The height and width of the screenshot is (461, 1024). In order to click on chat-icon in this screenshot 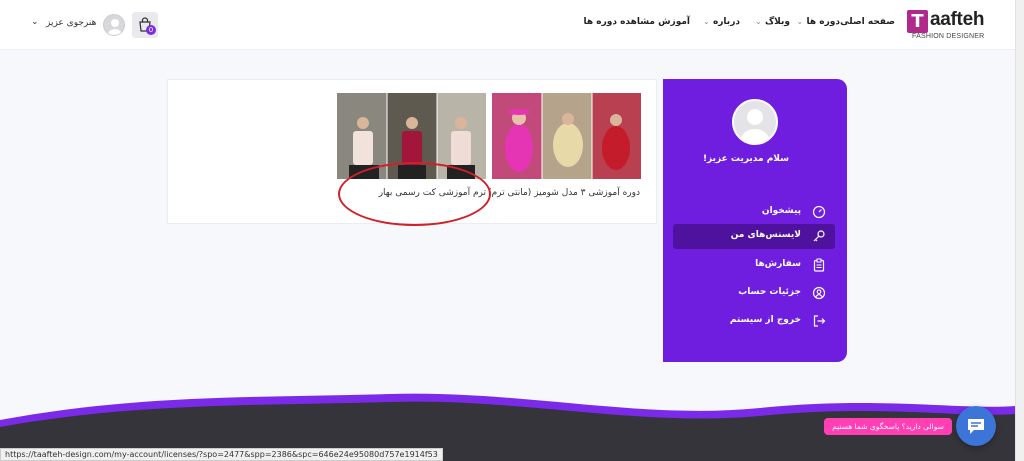, I will do `click(976, 426)`.